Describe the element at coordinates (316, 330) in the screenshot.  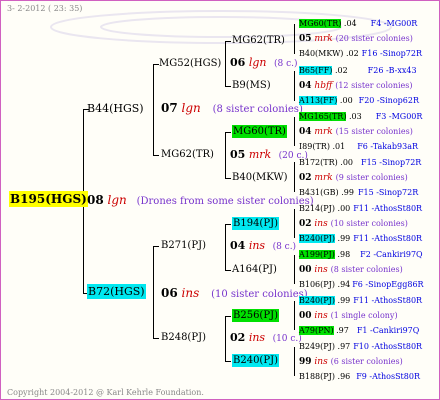
I see `gen4-id: A79(PN)` at that location.